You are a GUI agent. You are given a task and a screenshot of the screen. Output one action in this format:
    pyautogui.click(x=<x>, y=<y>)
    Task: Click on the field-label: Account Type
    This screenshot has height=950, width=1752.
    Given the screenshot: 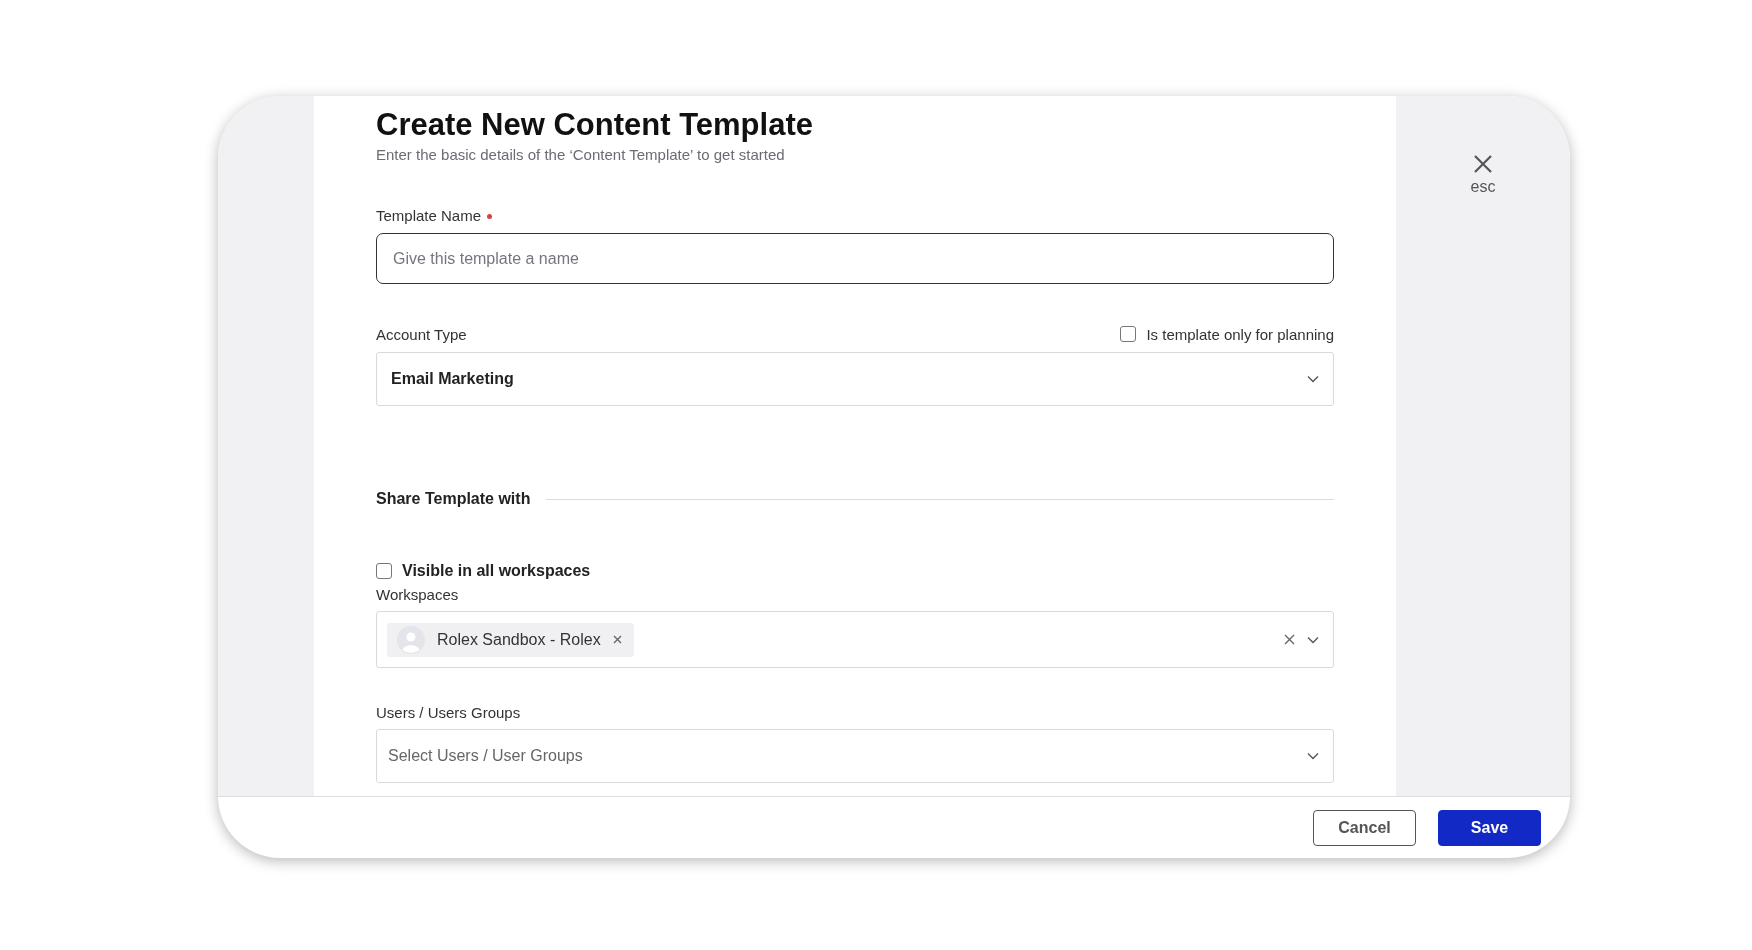 What is the action you would take?
    pyautogui.click(x=421, y=334)
    